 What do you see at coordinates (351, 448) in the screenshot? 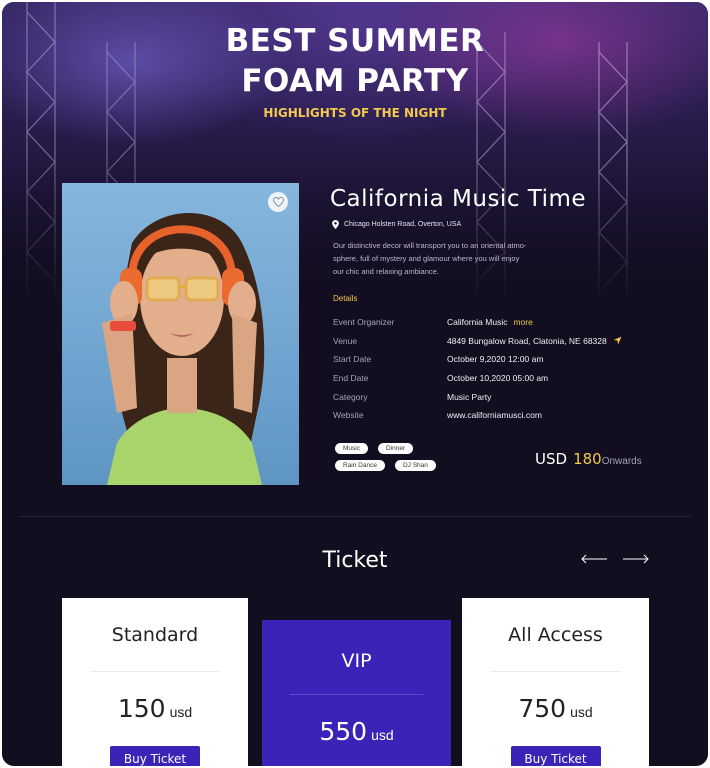
I see `tag-music: Music` at bounding box center [351, 448].